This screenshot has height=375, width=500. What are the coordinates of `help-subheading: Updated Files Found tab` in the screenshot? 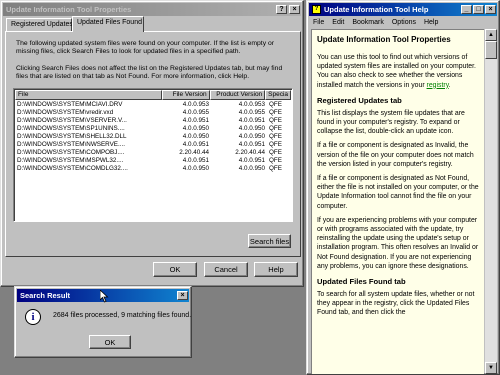 It's located at (361, 282).